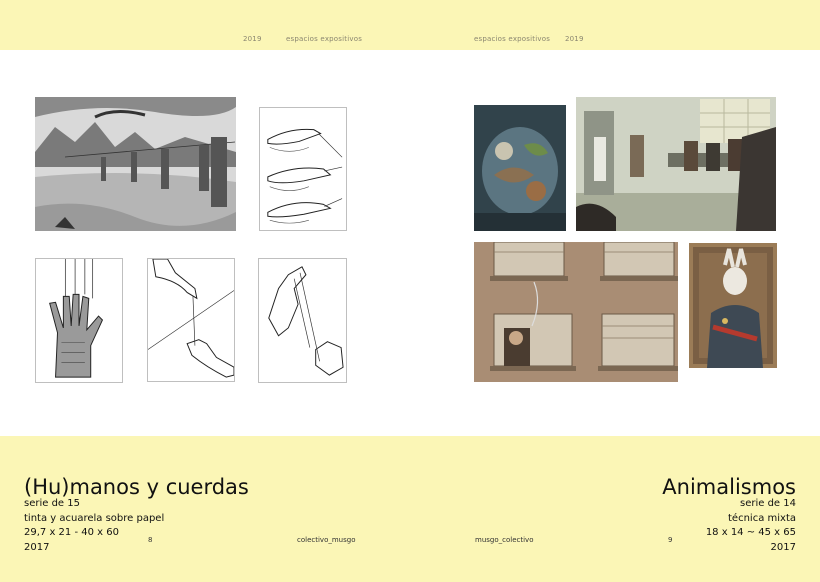 This screenshot has height=582, width=820. I want to click on series-title-left: (Hu)manos y cuerdas, so click(136, 487).